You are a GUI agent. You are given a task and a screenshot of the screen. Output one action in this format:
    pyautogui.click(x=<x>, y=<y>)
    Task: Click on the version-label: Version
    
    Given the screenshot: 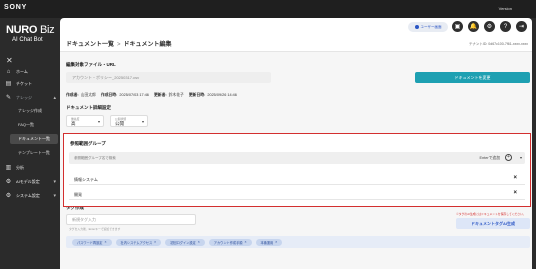 What is the action you would take?
    pyautogui.click(x=505, y=8)
    